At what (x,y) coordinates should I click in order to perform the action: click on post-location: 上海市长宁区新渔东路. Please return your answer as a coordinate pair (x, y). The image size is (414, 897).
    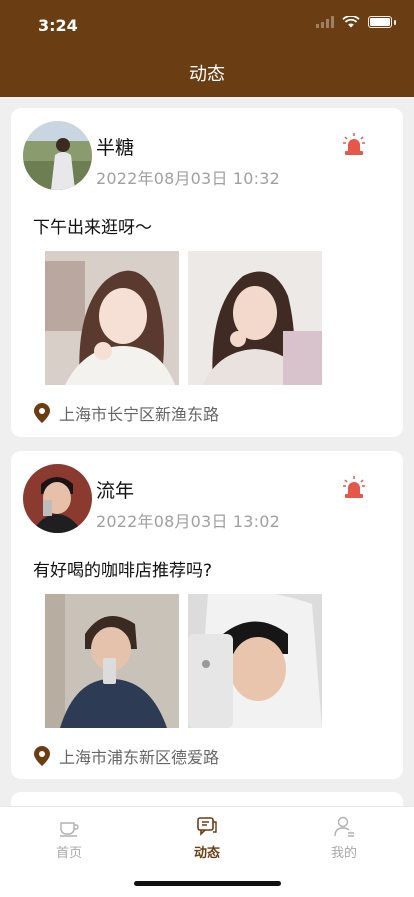
    Looking at the image, I should click on (126, 413).